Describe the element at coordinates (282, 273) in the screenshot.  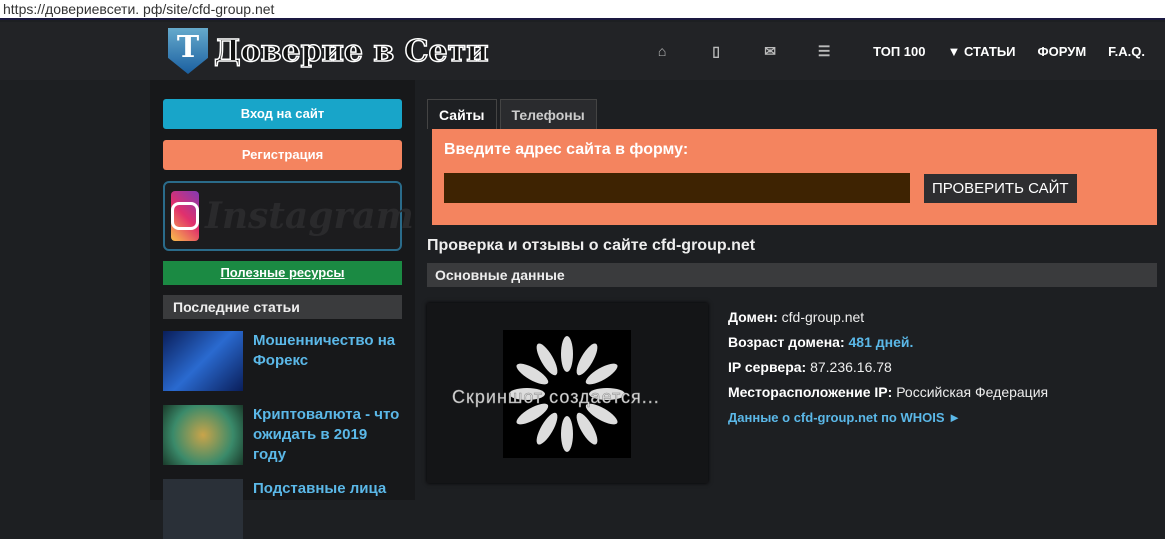
I see `useful-resources-link: Полезные ресурсы` at that location.